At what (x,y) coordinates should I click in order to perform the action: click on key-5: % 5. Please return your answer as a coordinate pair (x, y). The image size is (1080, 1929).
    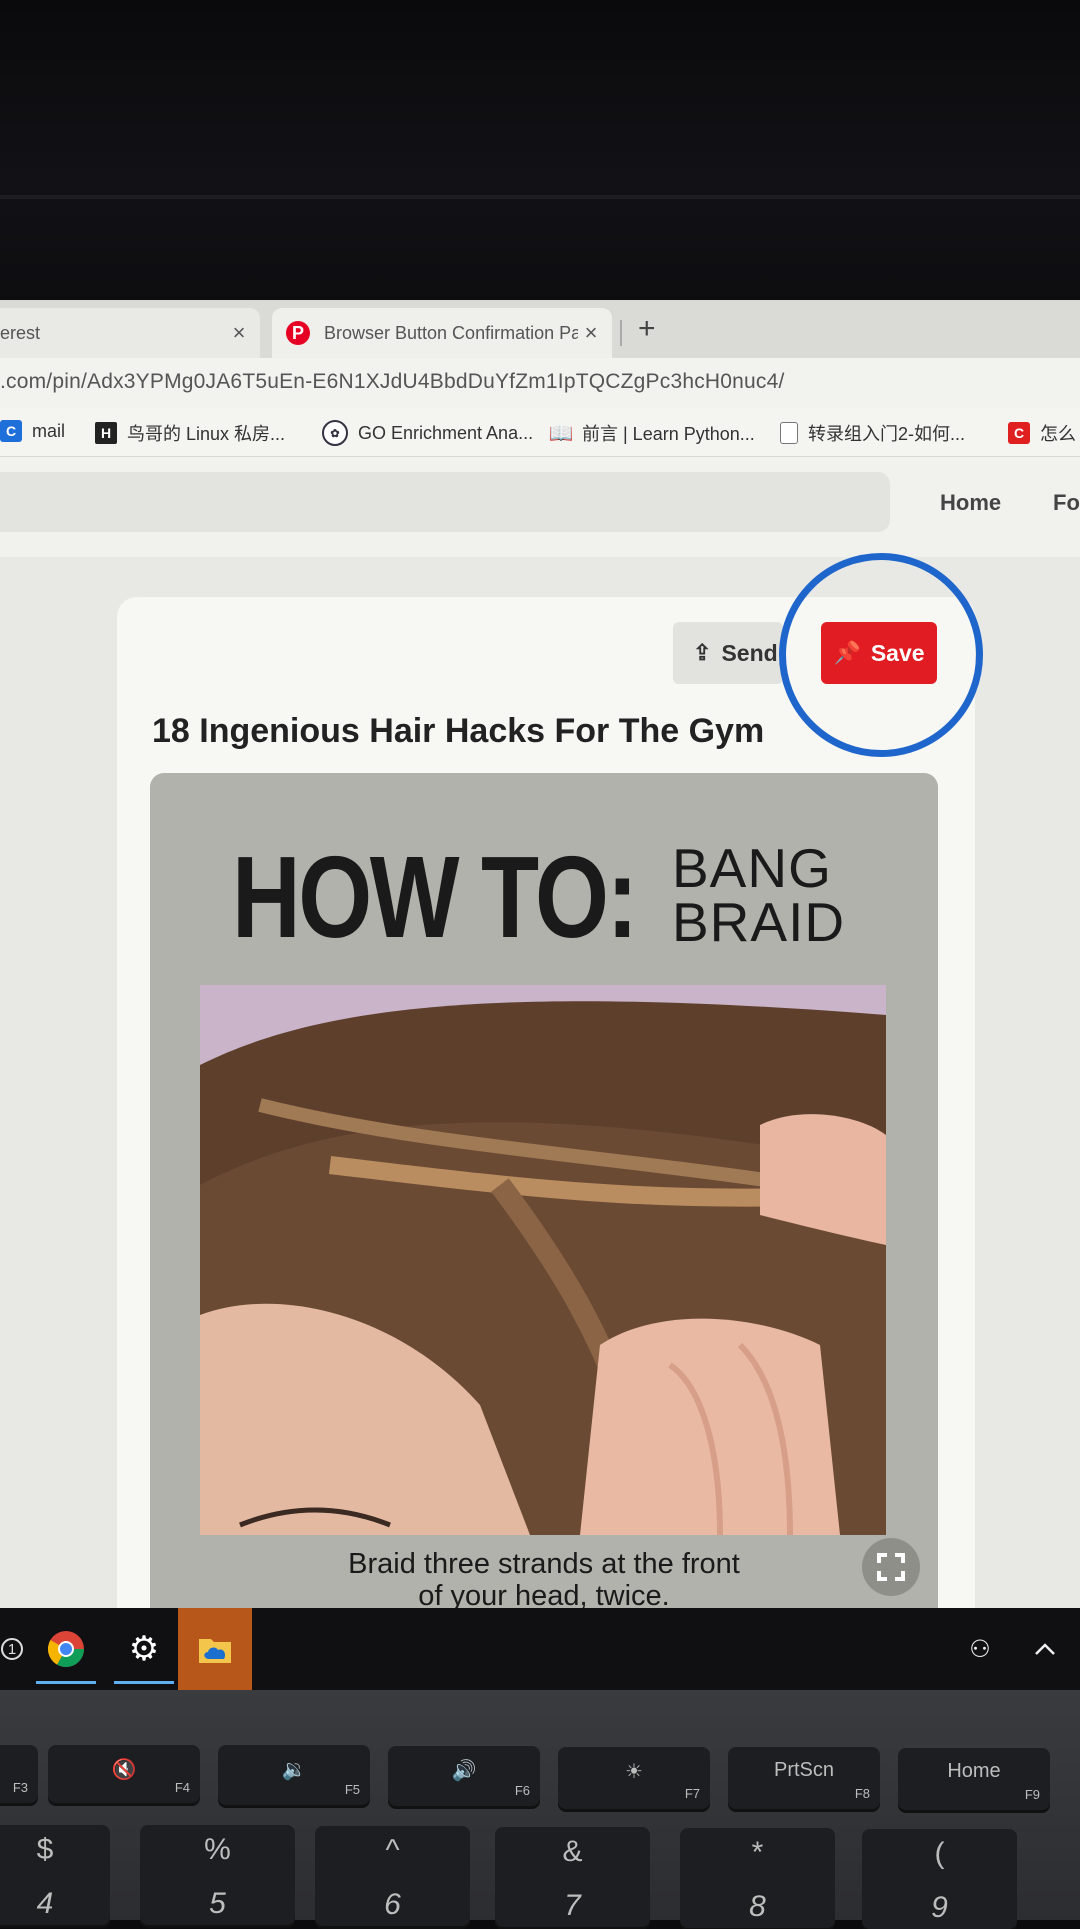
    Looking at the image, I should click on (217, 1875).